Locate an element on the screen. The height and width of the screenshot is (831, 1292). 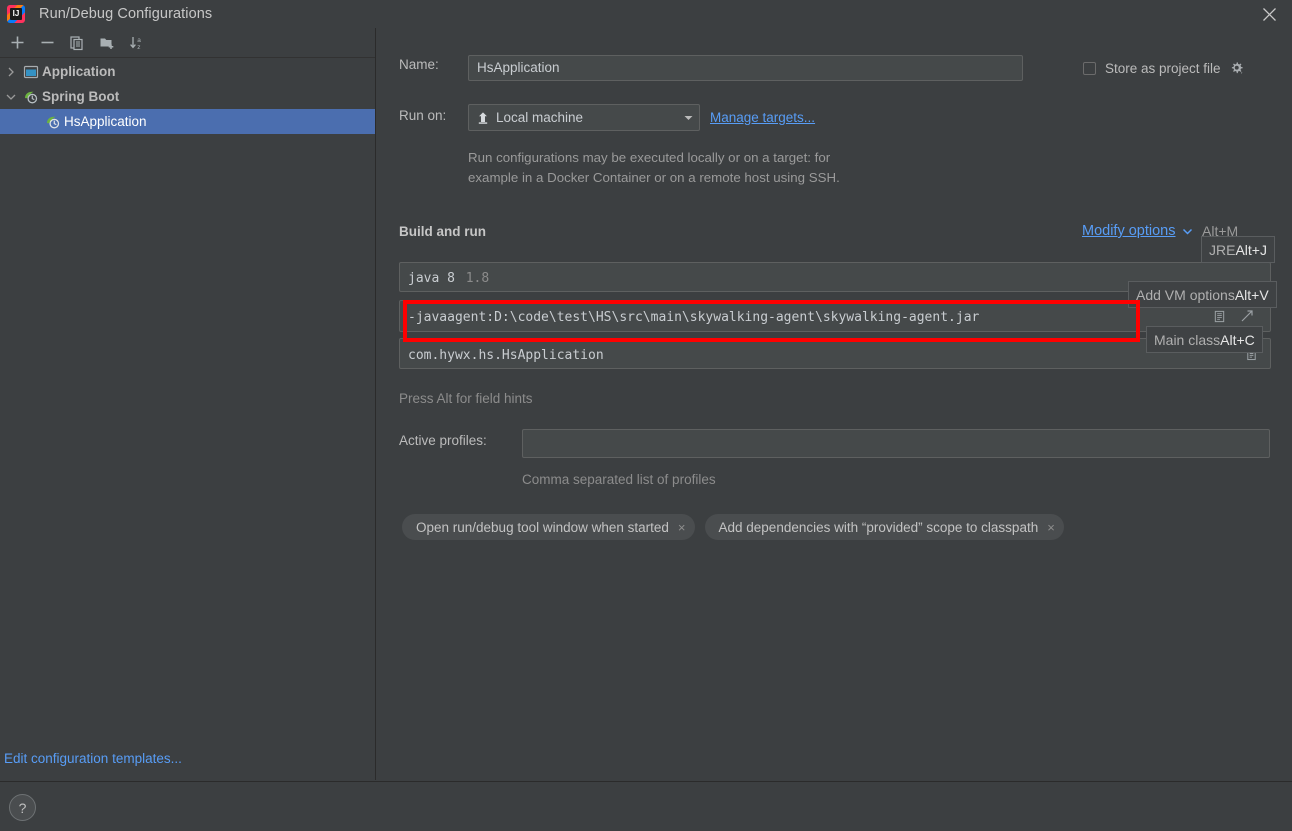
active-profiles-row: Active profiles: is located at coordinates (443, 440).